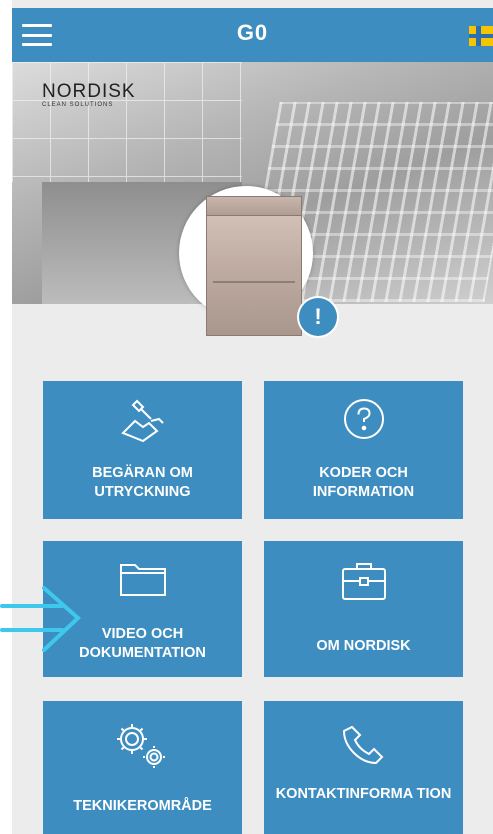 This screenshot has width=493, height=834. What do you see at coordinates (140, 746) in the screenshot?
I see `gears-icon` at bounding box center [140, 746].